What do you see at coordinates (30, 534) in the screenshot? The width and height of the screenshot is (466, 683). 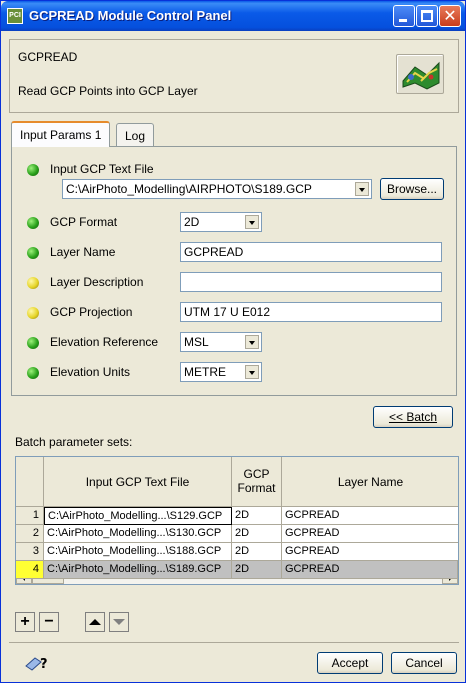 I see `row-number: 2` at bounding box center [30, 534].